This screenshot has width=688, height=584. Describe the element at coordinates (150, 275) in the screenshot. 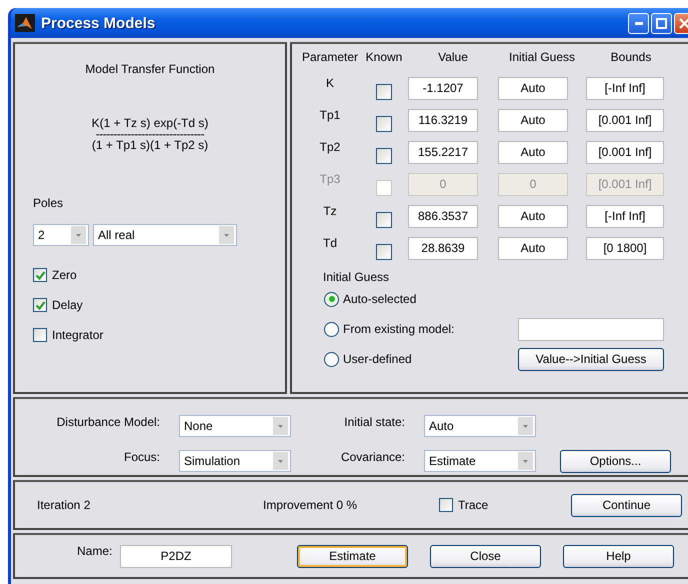

I see `option-checkbox: Zero` at that location.